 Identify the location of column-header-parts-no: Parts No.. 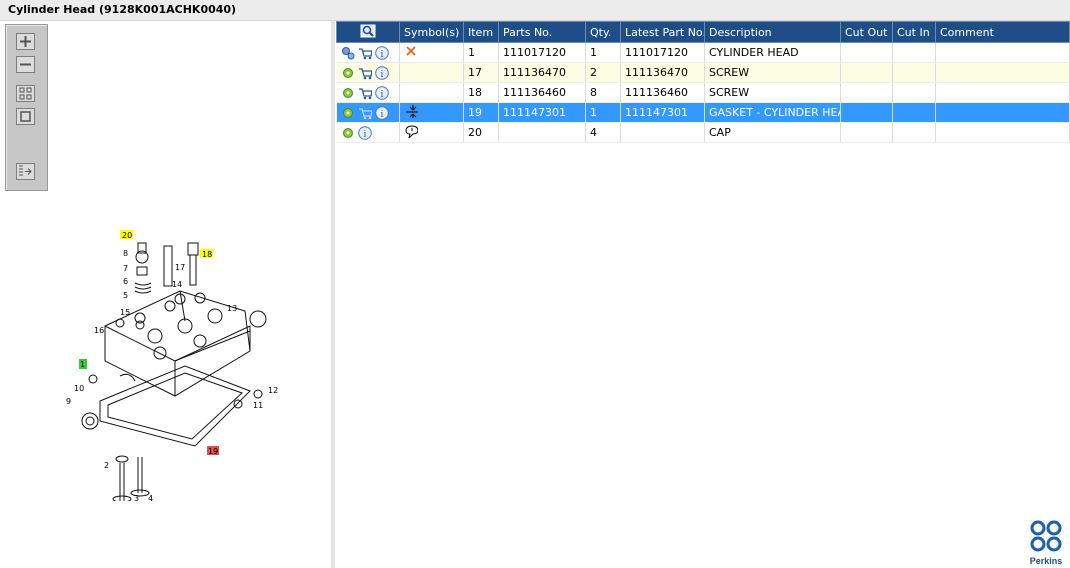
(542, 32).